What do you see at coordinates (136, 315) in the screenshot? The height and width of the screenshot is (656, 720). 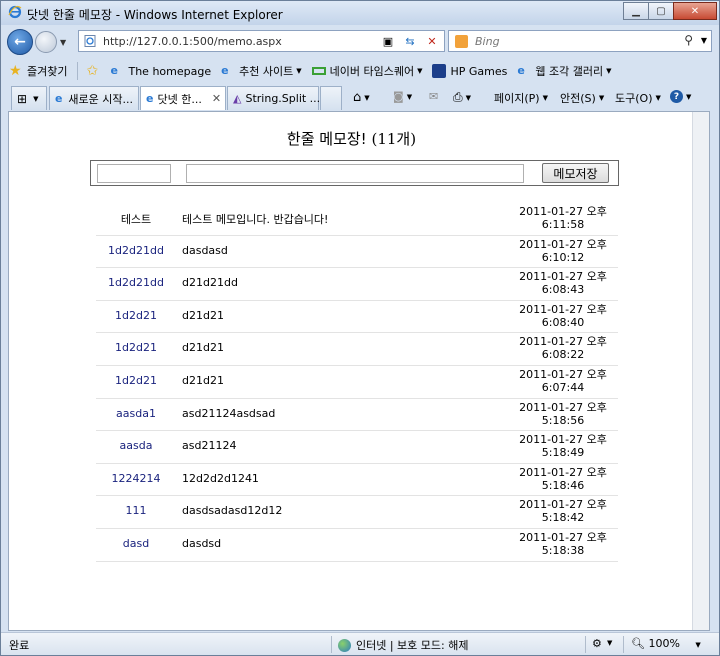 I see `memo-author: 1d2d21` at bounding box center [136, 315].